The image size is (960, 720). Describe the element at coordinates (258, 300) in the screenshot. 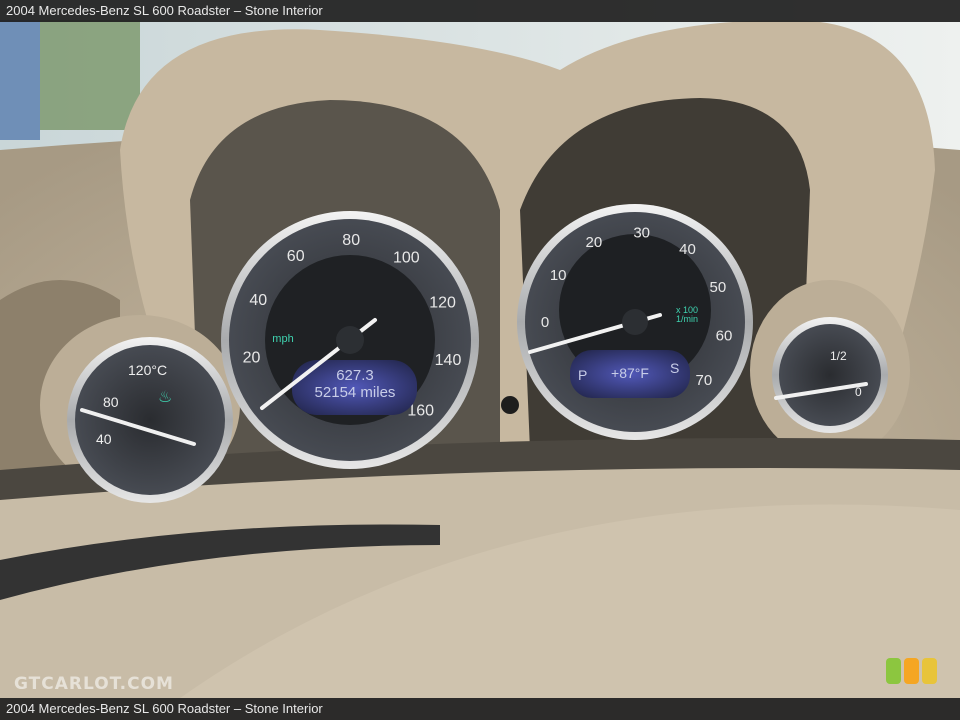

I see `speedo-tick-label: 40` at that location.